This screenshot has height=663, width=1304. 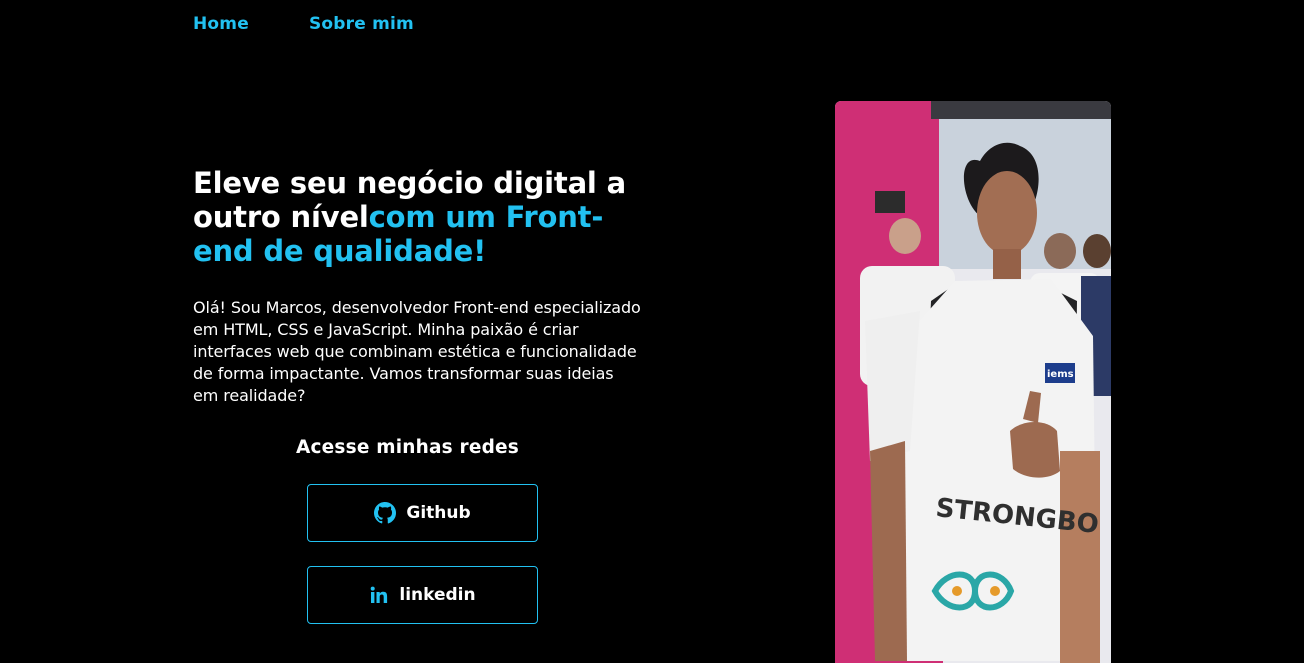 I want to click on socials-title: Acesse minhas redes, so click(x=408, y=447).